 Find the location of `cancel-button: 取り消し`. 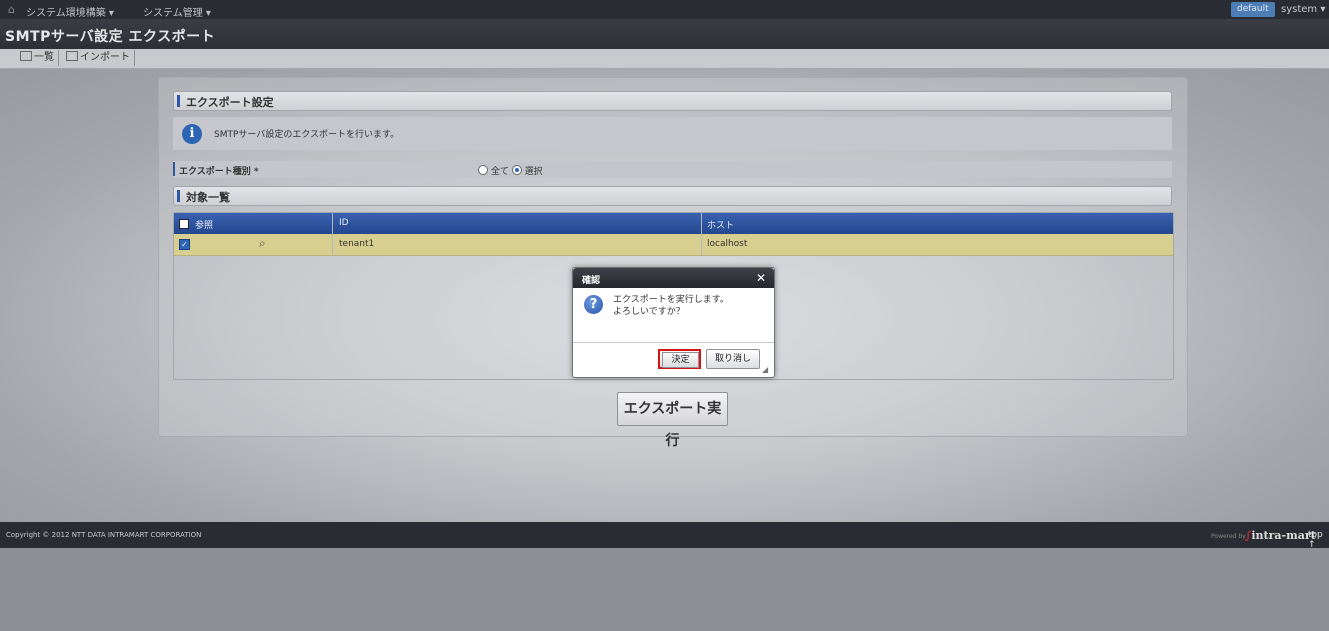

cancel-button: 取り消し is located at coordinates (733, 359).